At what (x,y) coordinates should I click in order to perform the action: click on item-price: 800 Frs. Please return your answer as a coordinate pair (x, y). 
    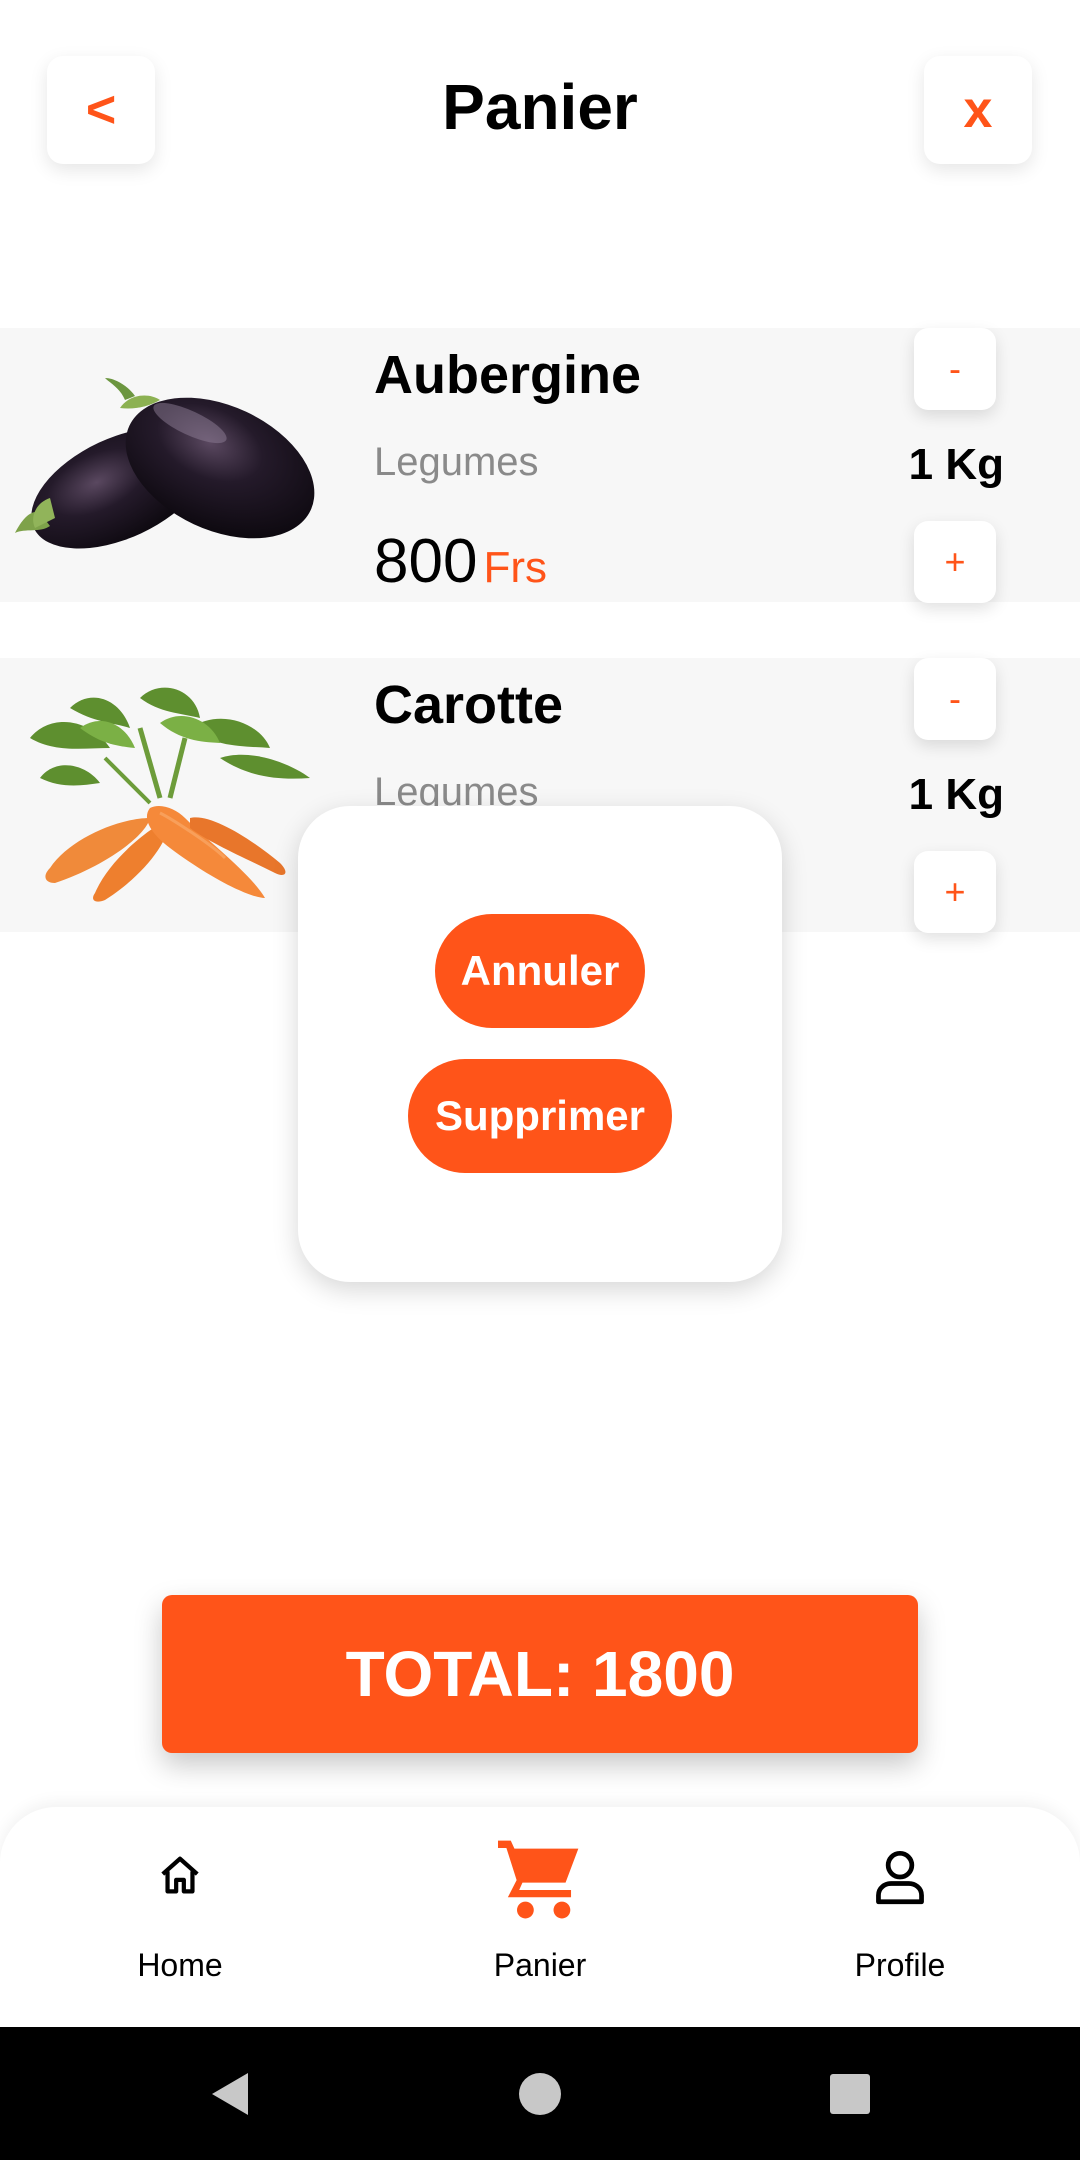
    Looking at the image, I should click on (460, 561).